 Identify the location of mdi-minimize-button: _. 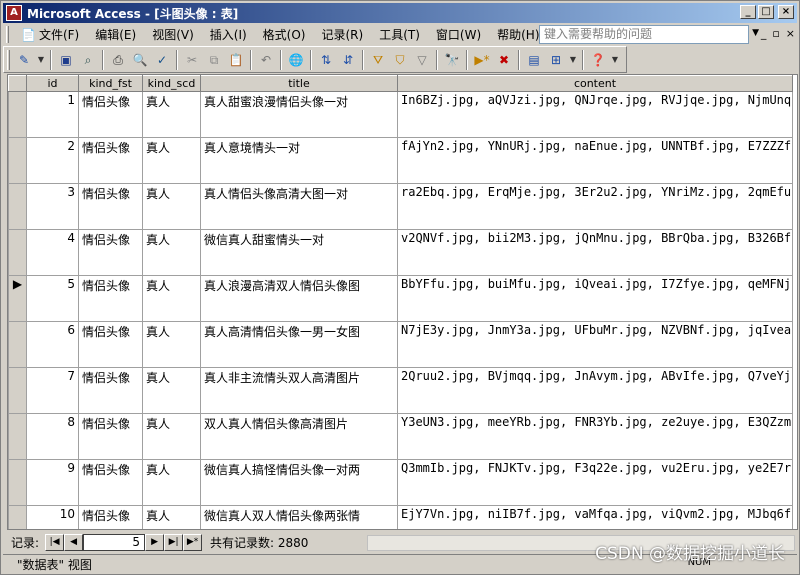
(764, 33).